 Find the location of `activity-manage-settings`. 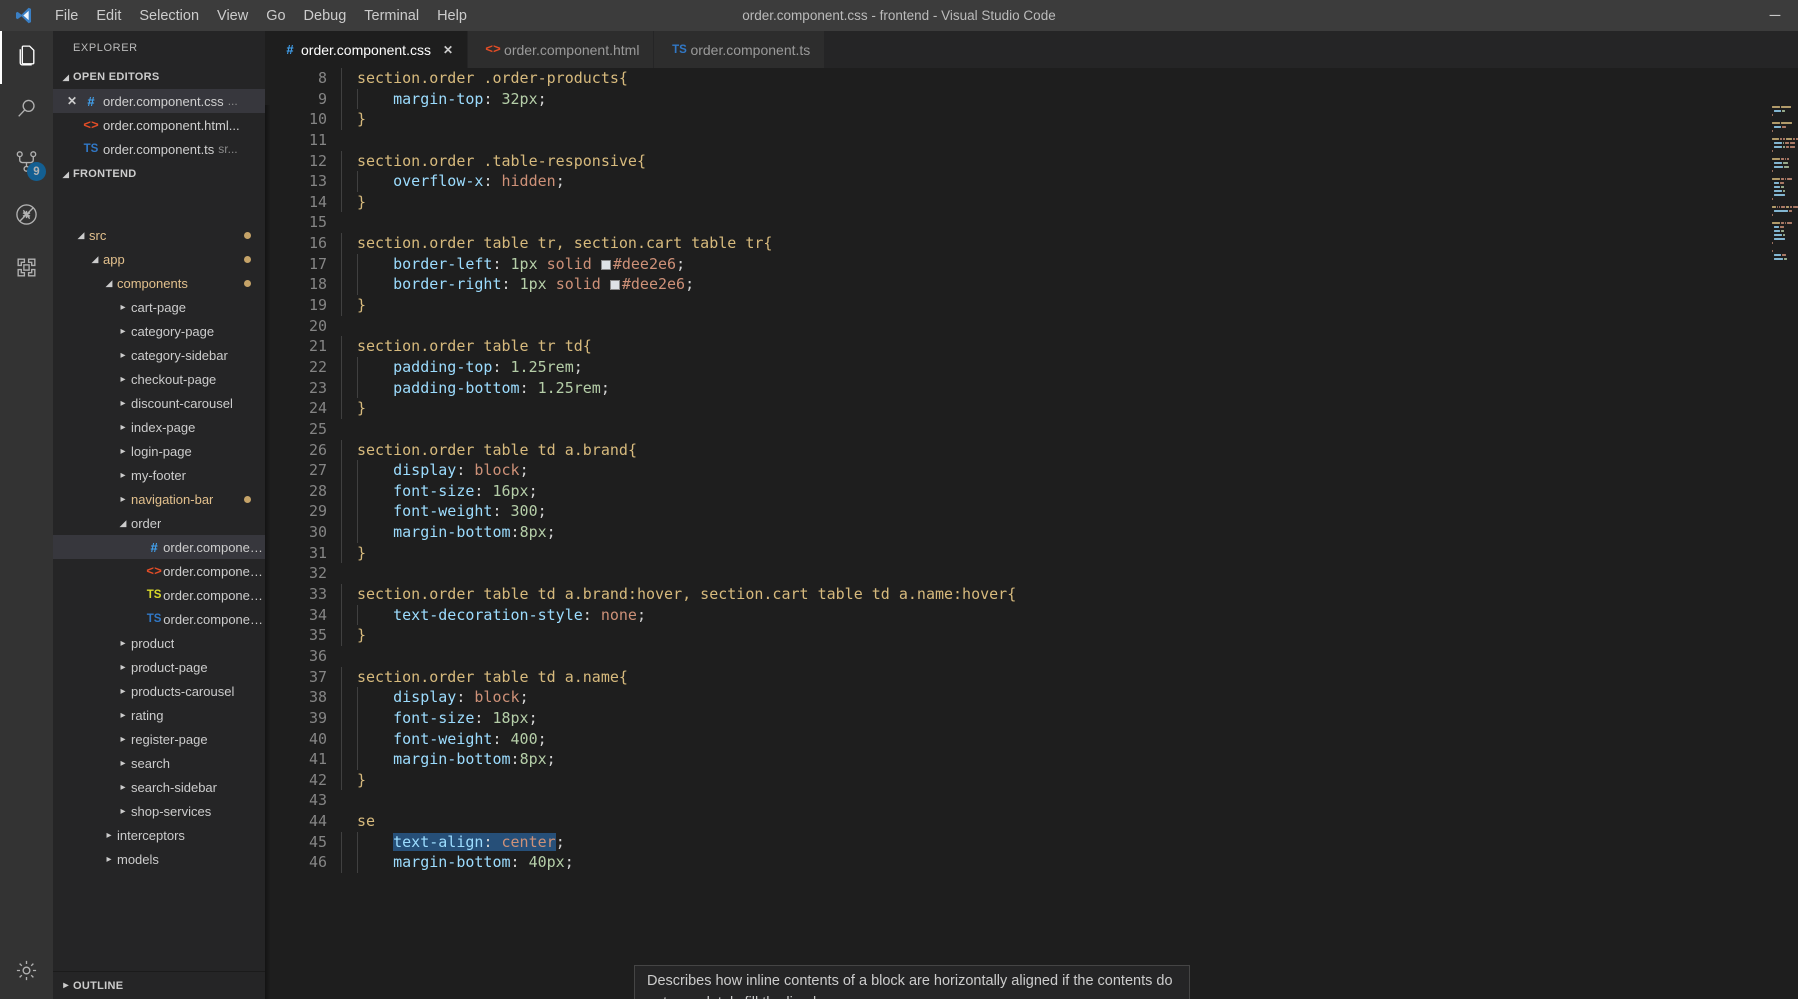

activity-manage-settings is located at coordinates (26, 972).